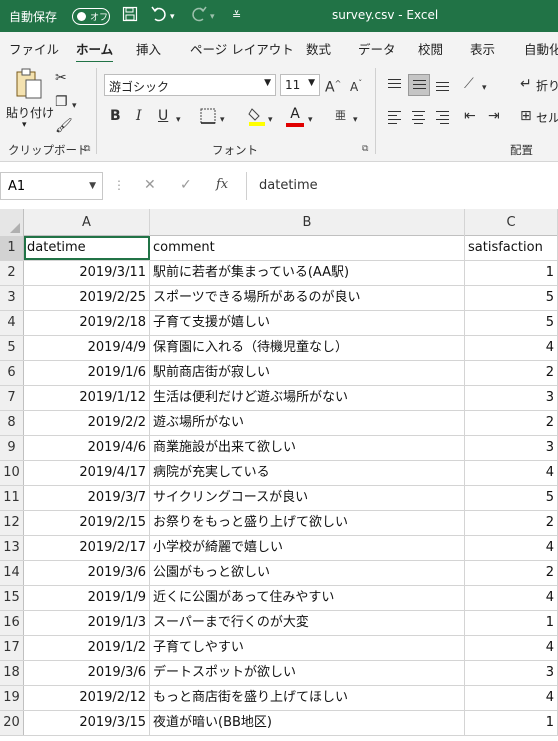 The width and height of the screenshot is (558, 741). Describe the element at coordinates (115, 116) in the screenshot. I see `bold-button: B` at that location.